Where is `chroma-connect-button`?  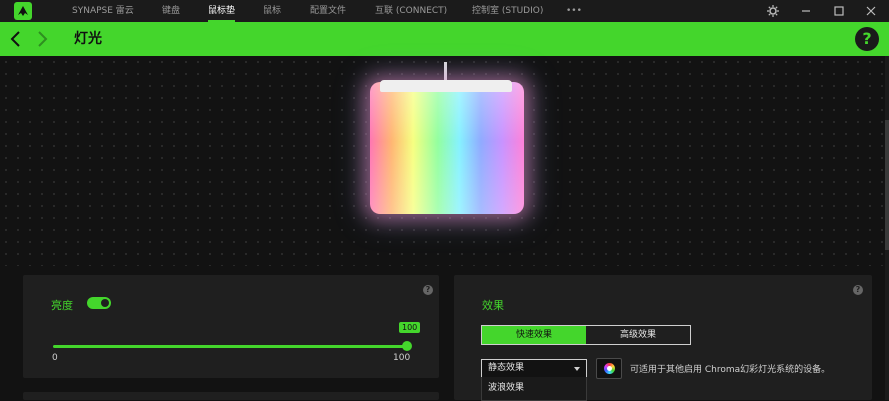
chroma-connect-button is located at coordinates (609, 368).